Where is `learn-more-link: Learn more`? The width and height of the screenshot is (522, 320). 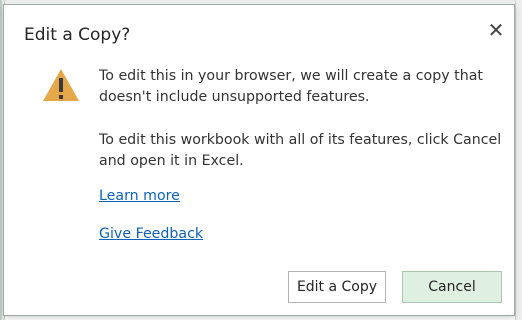
learn-more-link: Learn more is located at coordinates (139, 196).